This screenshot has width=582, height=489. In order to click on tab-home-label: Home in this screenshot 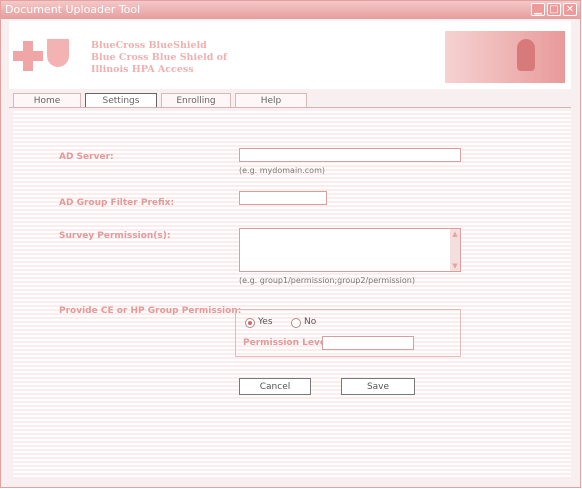, I will do `click(47, 101)`.